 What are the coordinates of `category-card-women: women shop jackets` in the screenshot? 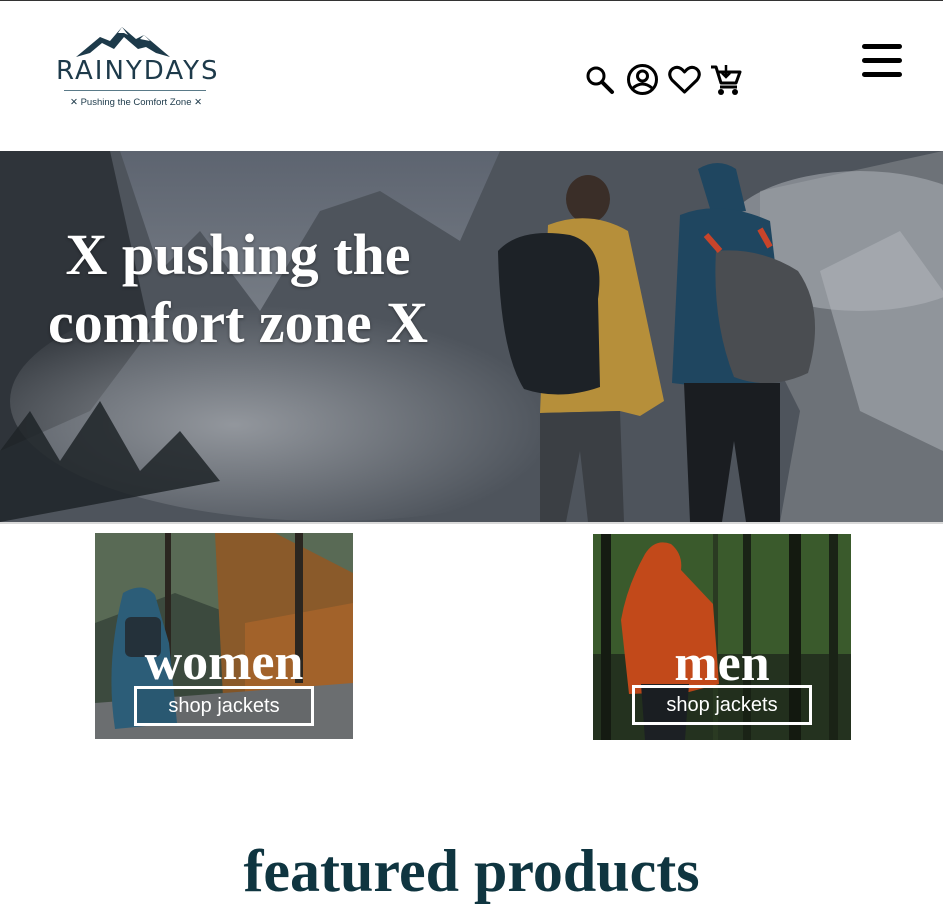 It's located at (224, 636).